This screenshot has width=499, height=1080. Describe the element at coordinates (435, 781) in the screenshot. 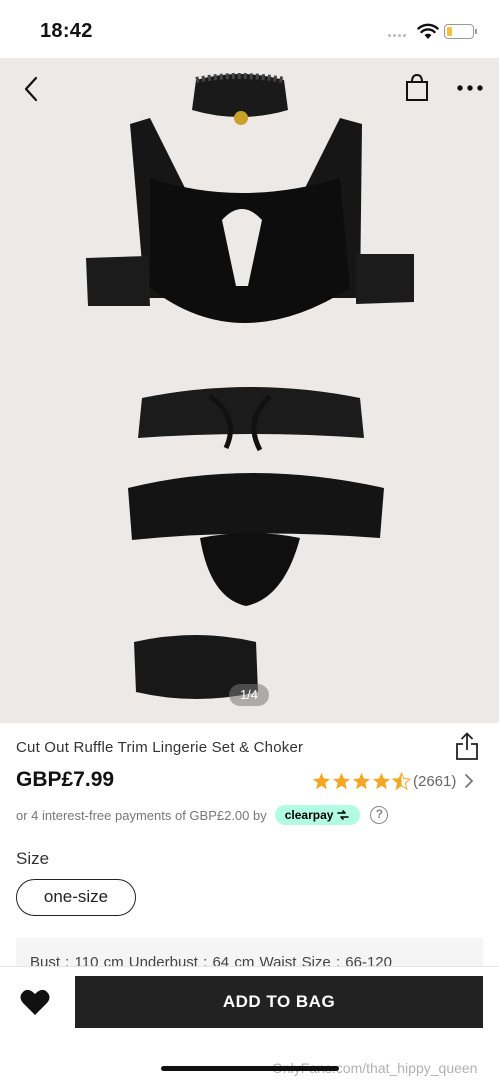

I see `rating-count: (2661)` at that location.